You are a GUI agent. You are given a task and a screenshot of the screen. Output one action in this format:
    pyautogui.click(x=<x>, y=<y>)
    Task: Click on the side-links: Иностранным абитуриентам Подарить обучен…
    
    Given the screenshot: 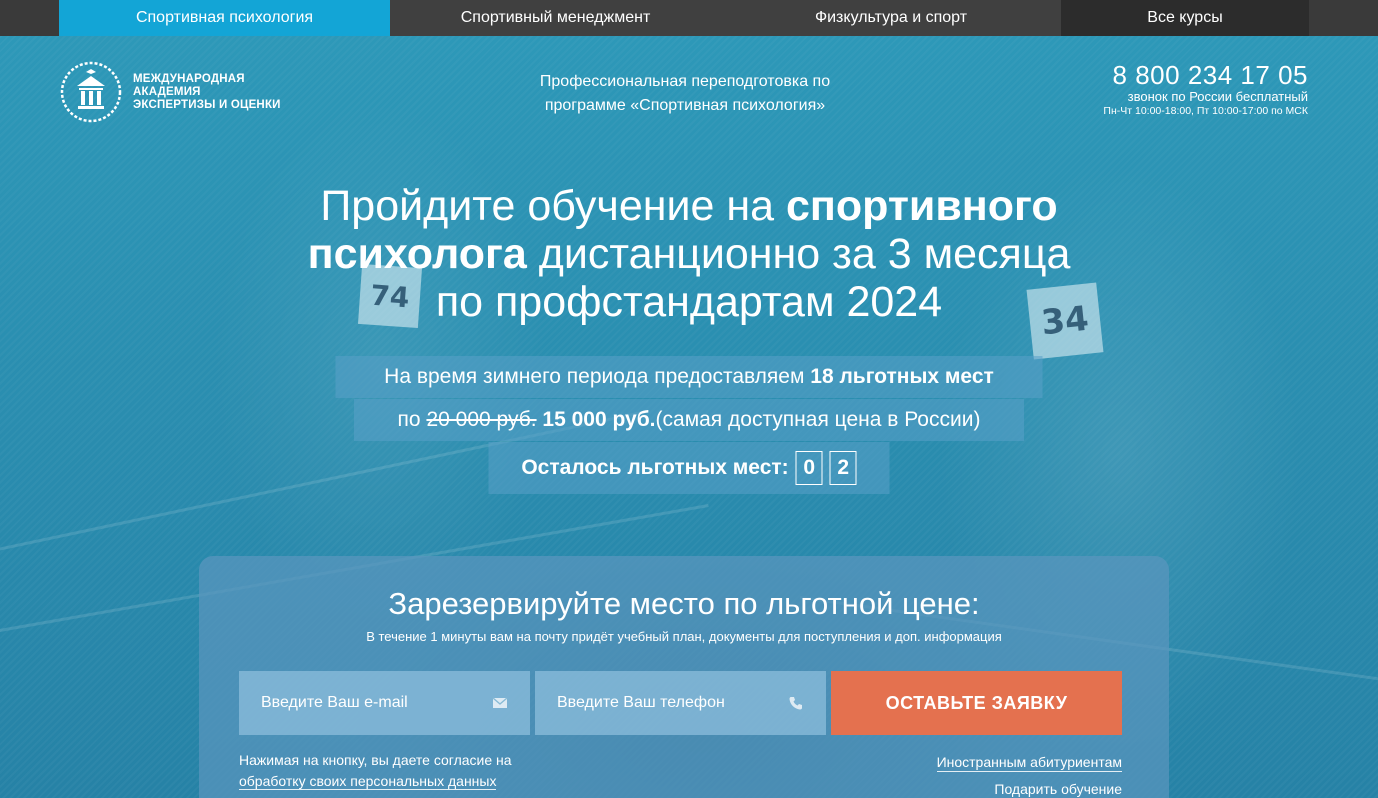 What is the action you would take?
    pyautogui.click(x=1029, y=774)
    